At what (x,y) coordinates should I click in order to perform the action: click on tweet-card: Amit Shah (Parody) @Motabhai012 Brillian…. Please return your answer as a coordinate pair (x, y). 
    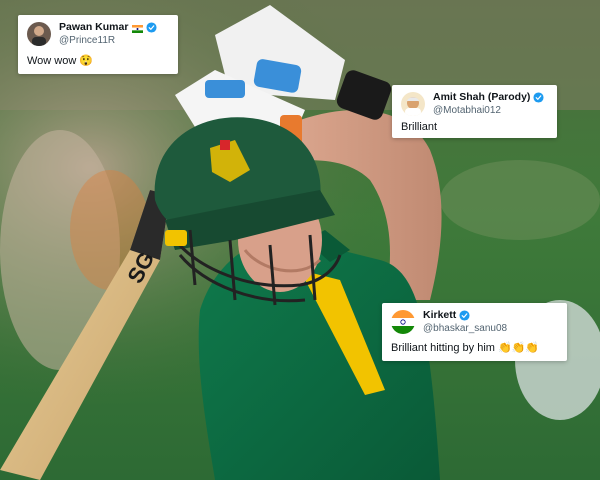
    Looking at the image, I should click on (474, 111).